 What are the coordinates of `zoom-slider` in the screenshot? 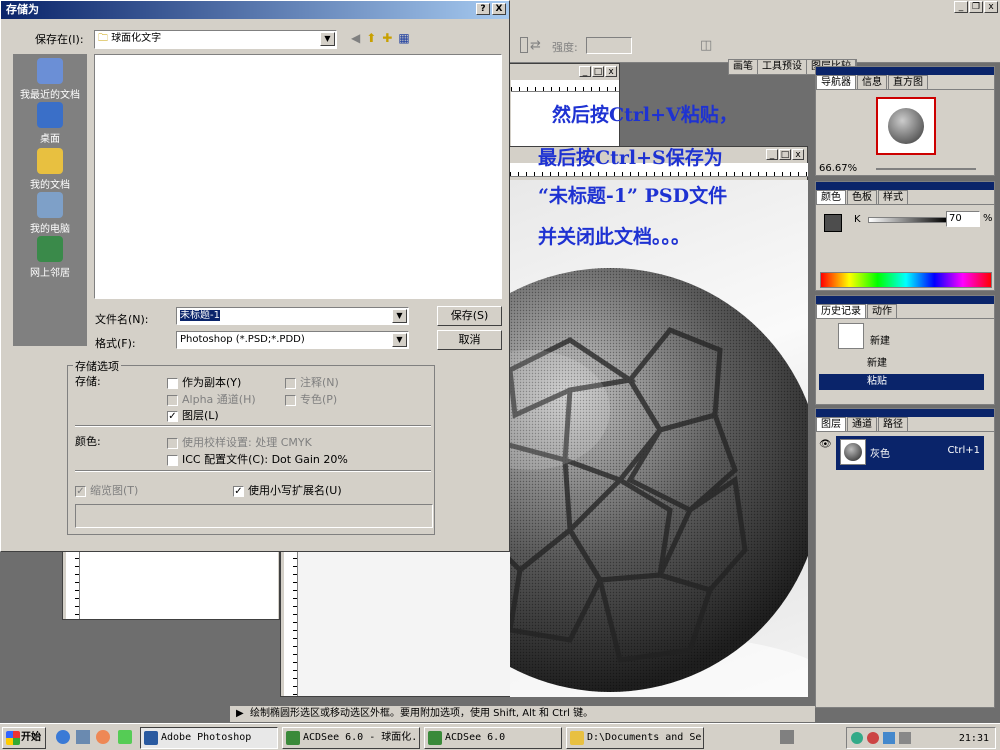 It's located at (926, 169).